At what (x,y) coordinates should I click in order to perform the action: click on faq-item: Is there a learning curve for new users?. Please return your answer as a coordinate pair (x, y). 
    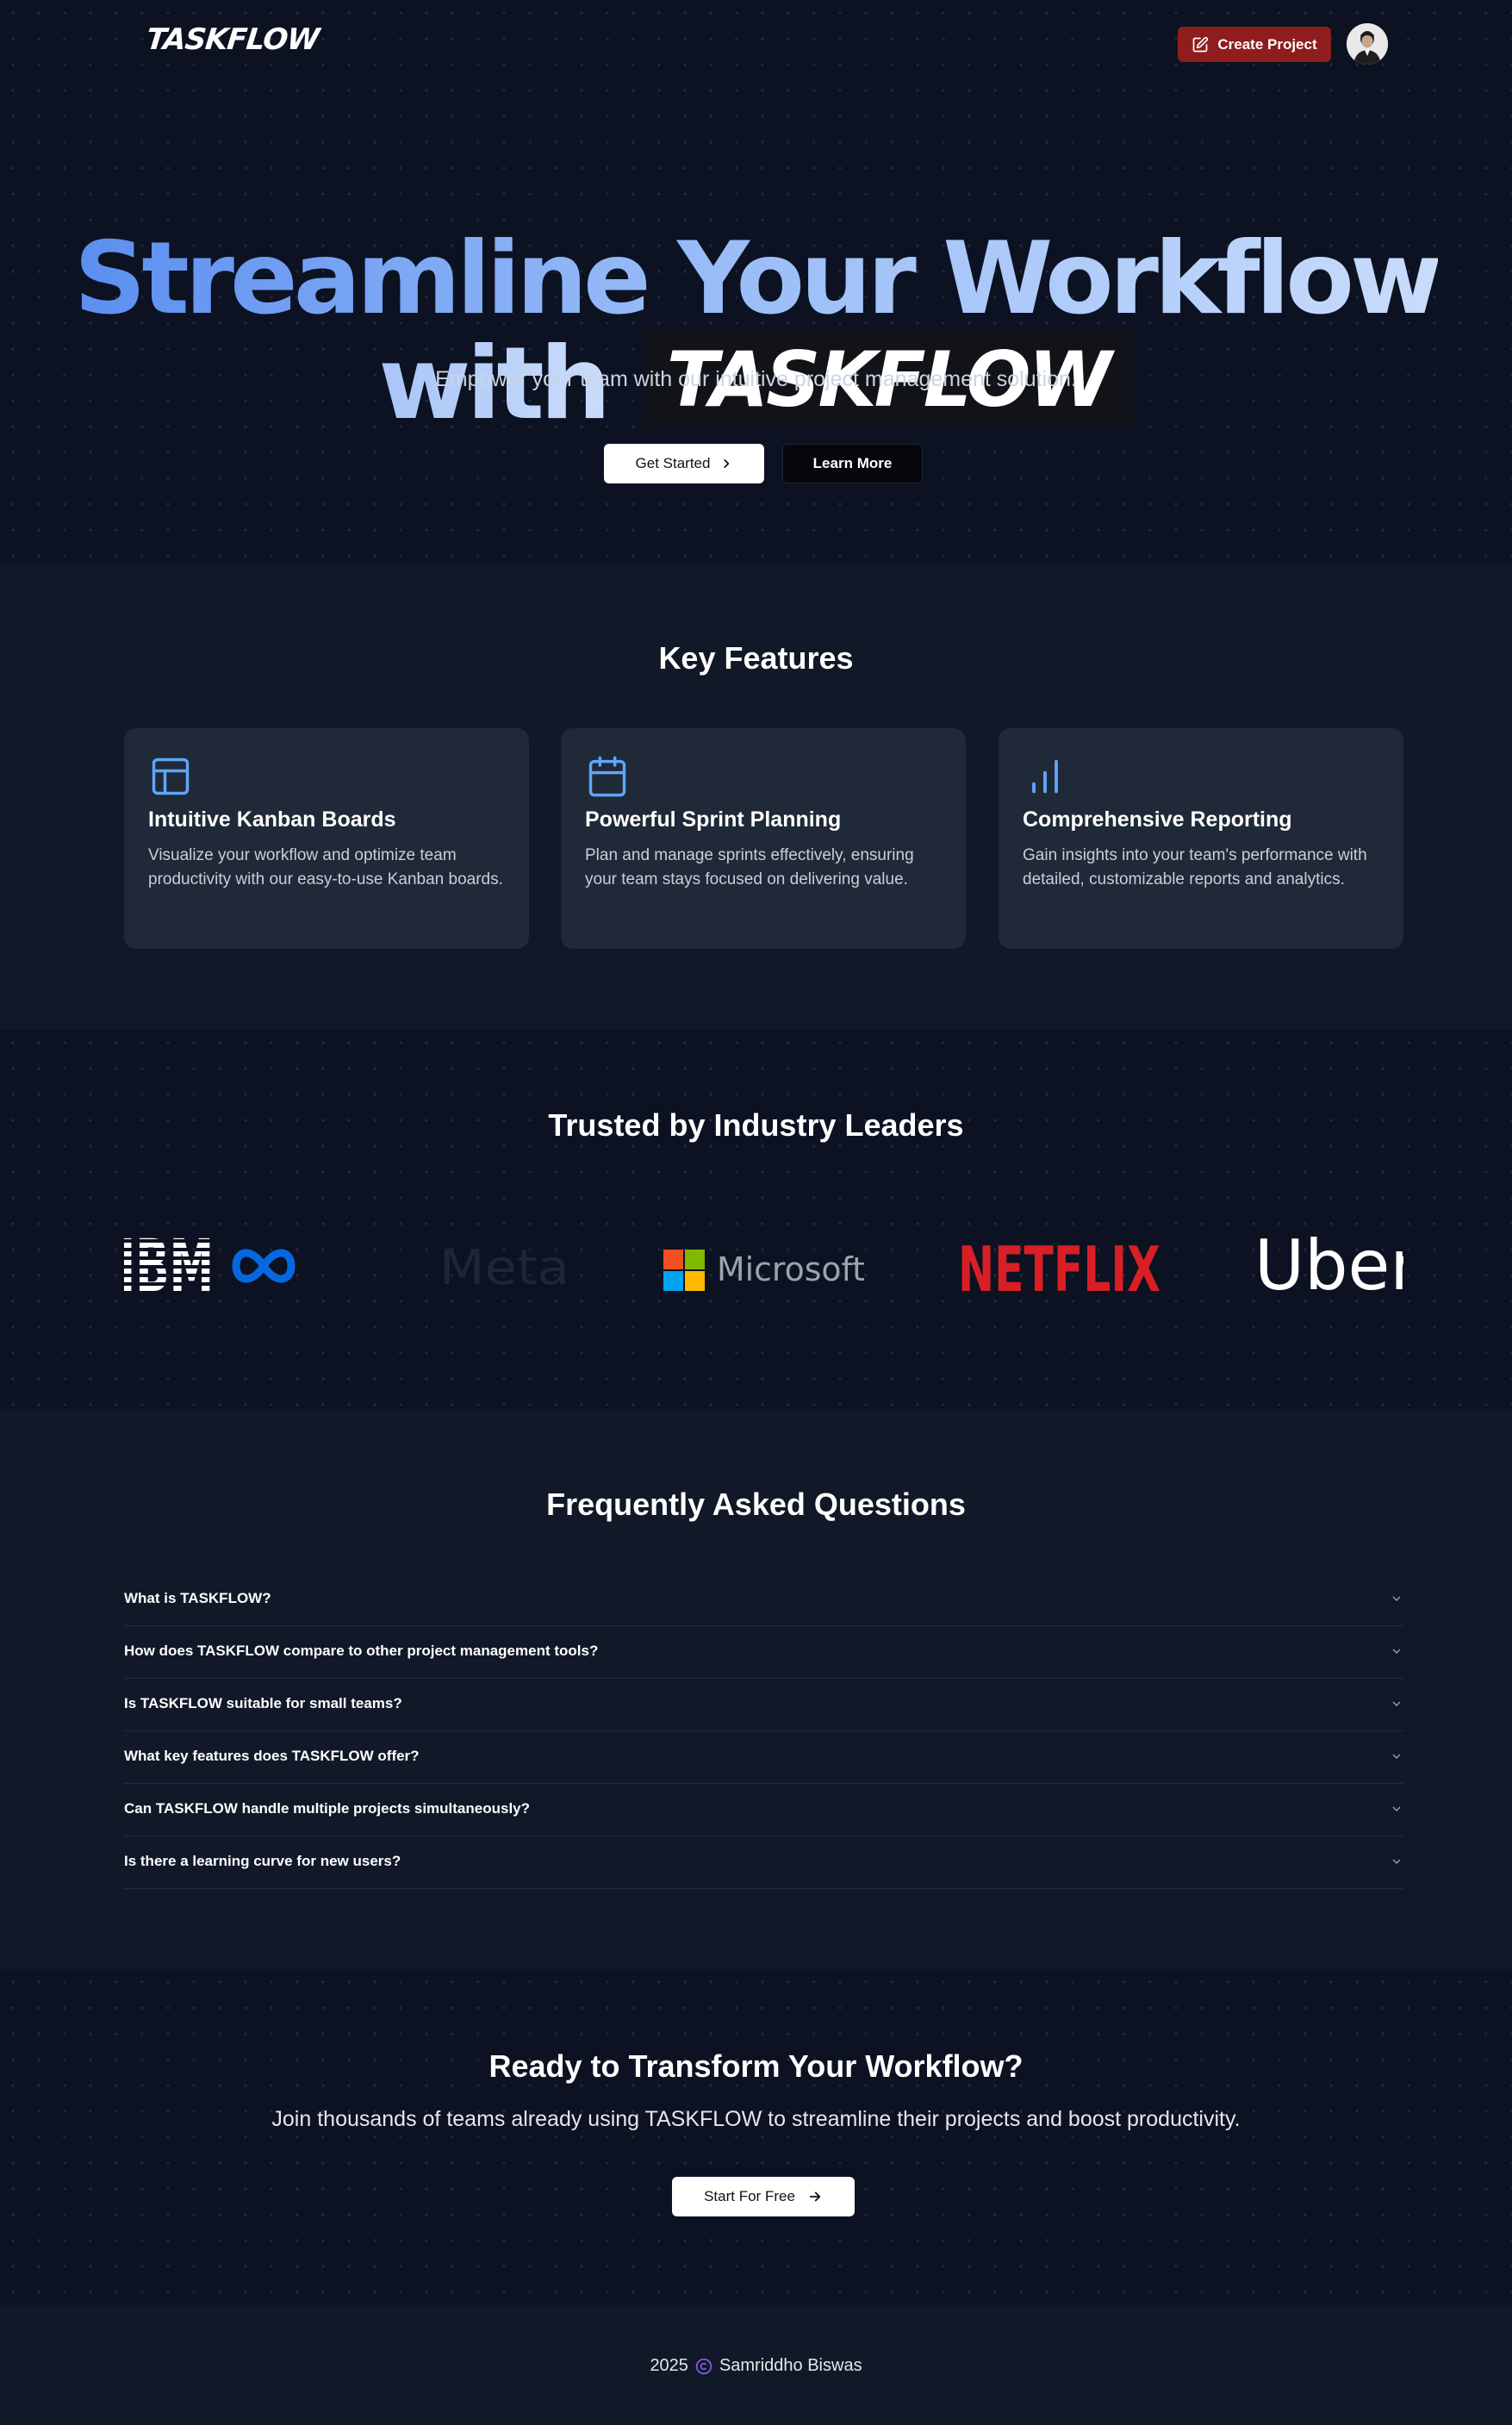
    Looking at the image, I should click on (764, 1862).